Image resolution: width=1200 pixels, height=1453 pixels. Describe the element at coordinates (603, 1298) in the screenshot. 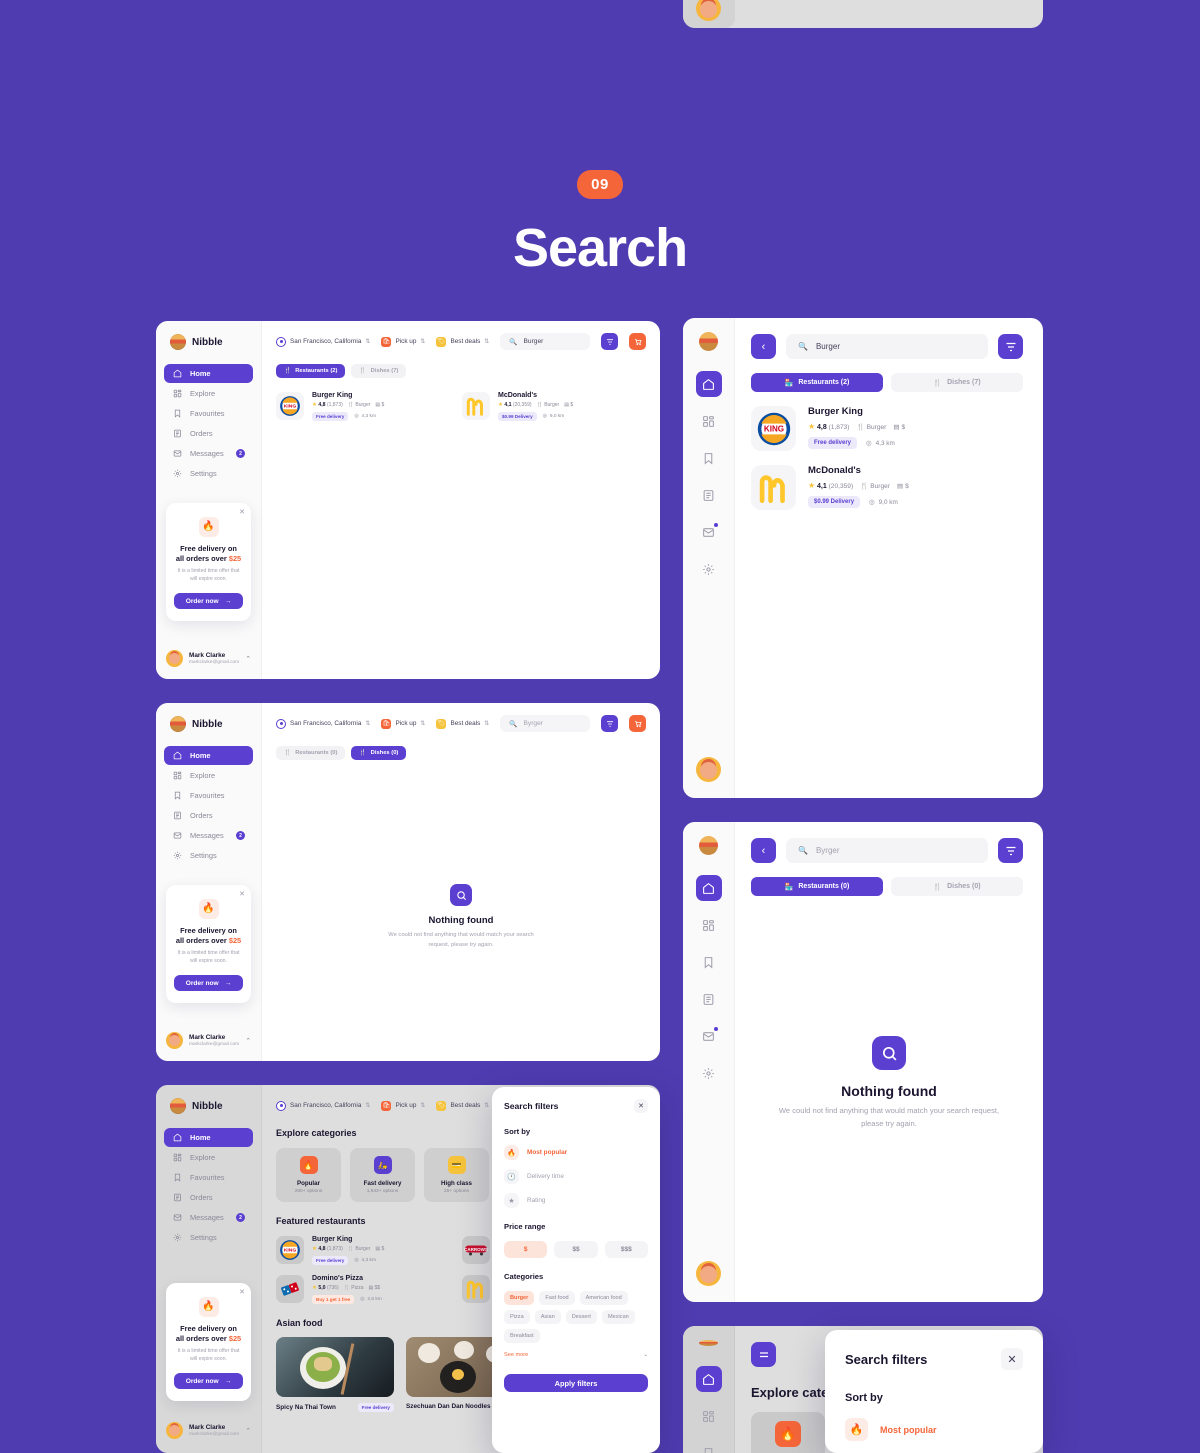

I see `category-chip-american-food: American food` at that location.